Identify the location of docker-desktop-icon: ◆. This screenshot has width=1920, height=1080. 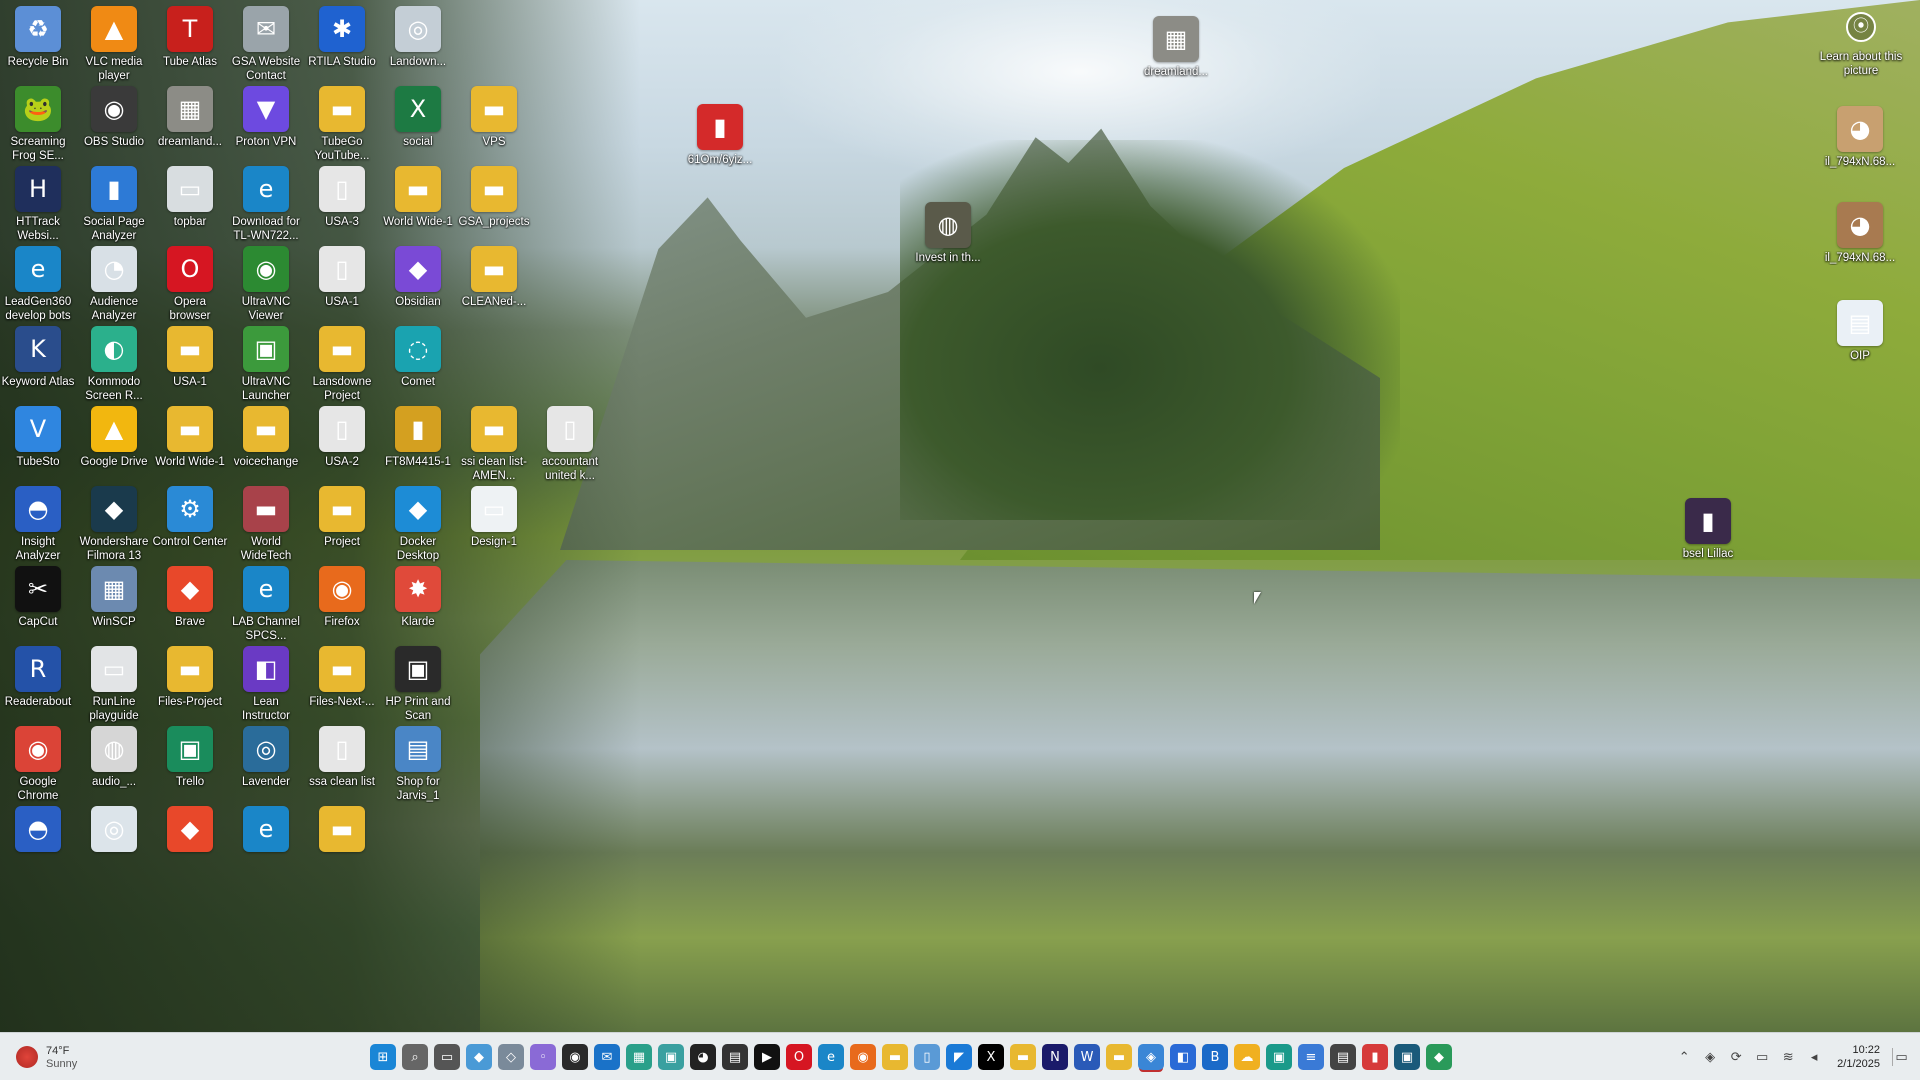
(418, 509).